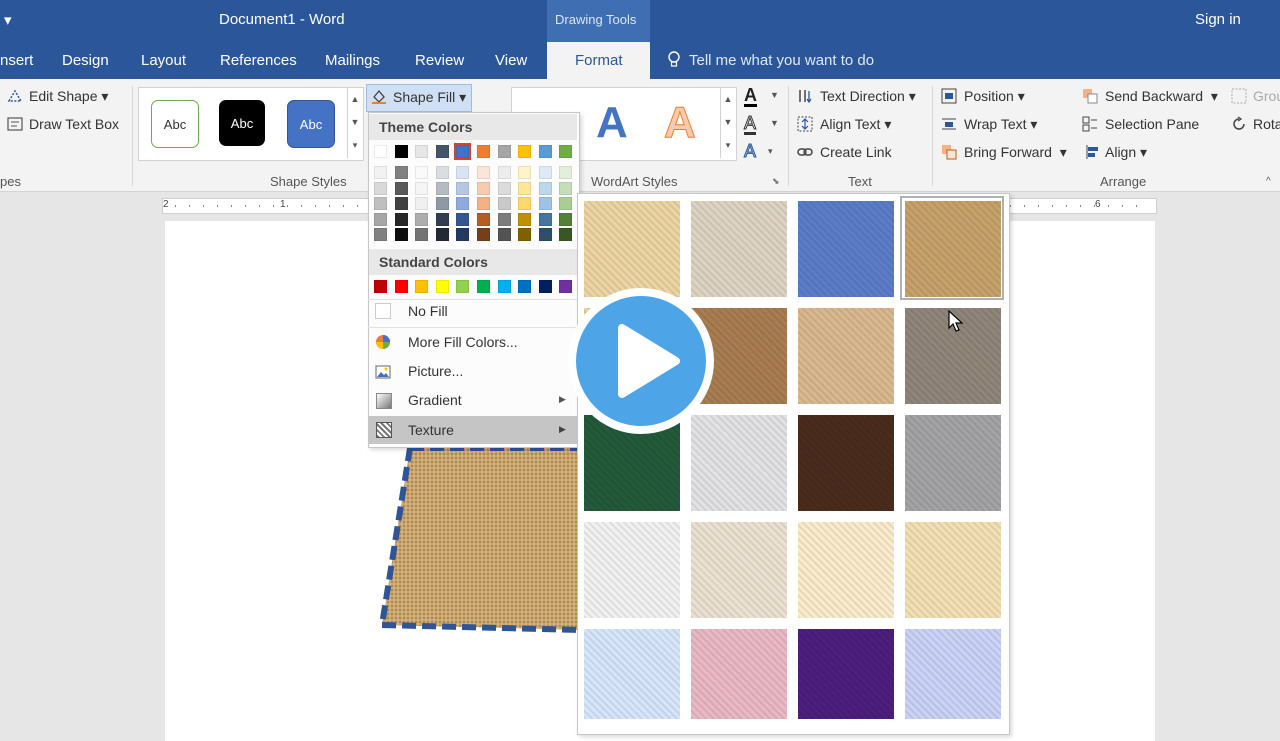  I want to click on wordart-scroll: ▲ ▼ ▾, so click(727, 123).